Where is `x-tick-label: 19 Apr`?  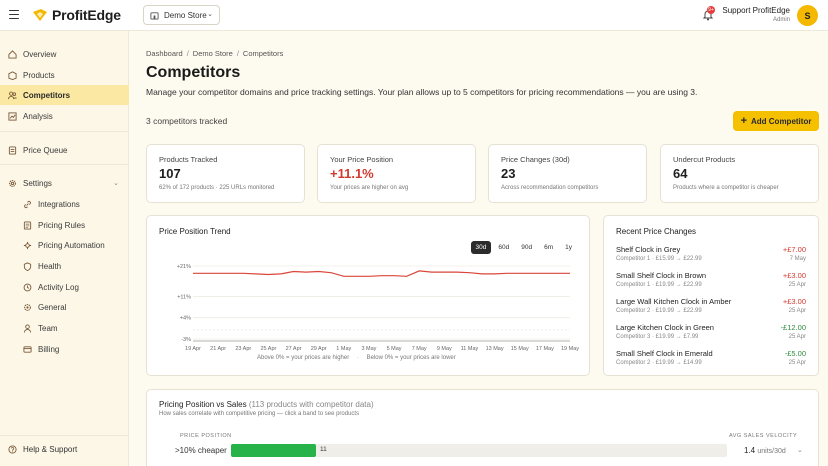
x-tick-label: 19 Apr is located at coordinates (193, 348).